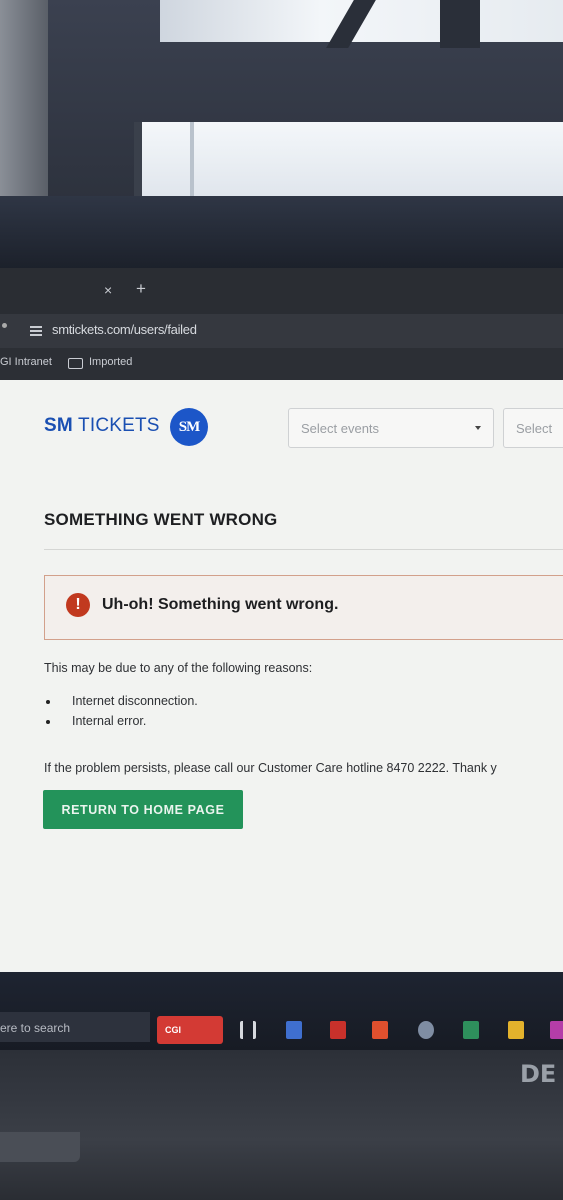 The image size is (563, 1200). What do you see at coordinates (189, 427) in the screenshot?
I see `sm-logo-icon: SM` at bounding box center [189, 427].